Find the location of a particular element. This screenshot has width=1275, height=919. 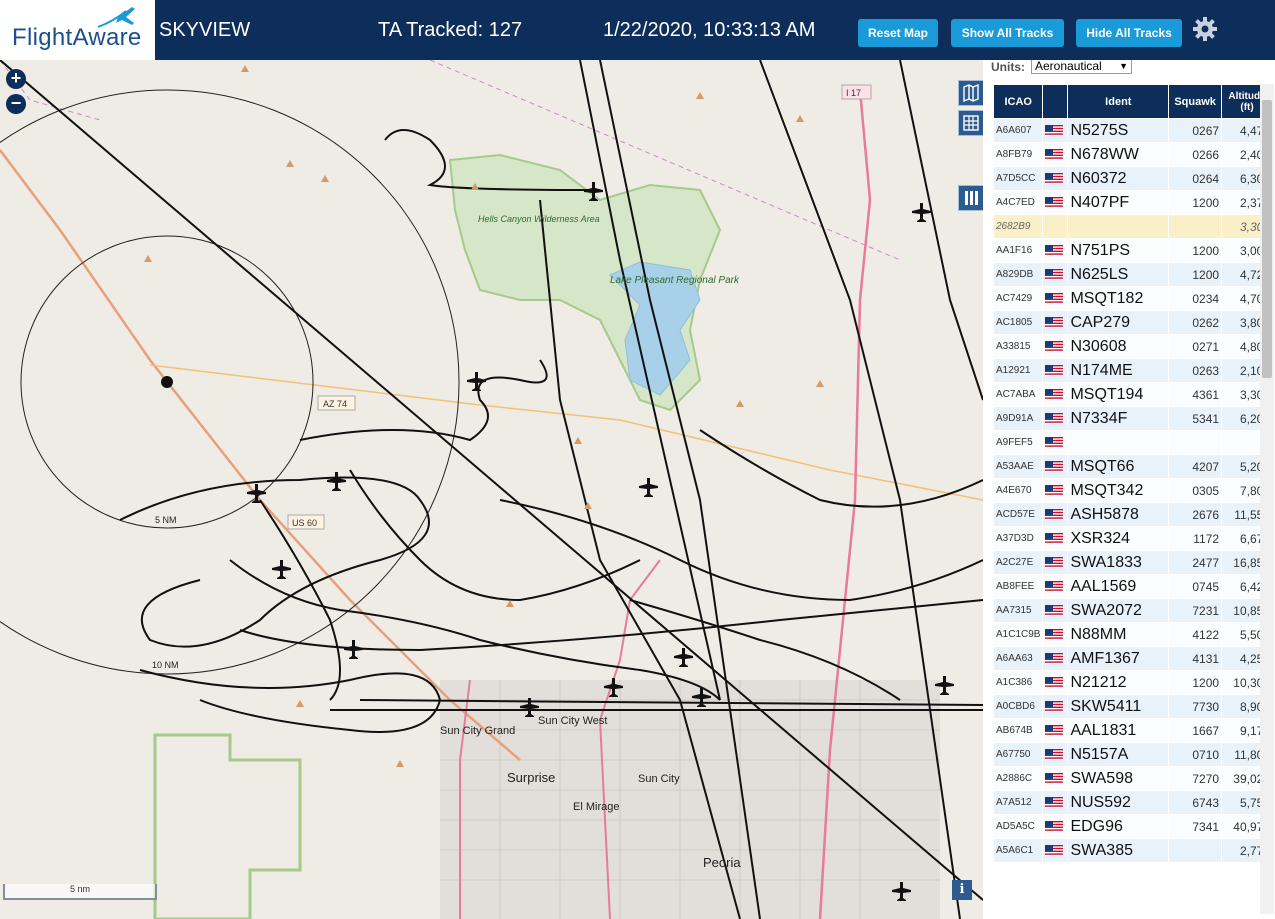

aircraft-row: AA7315 SWA2072 7231 10,850 is located at coordinates (1132, 610).